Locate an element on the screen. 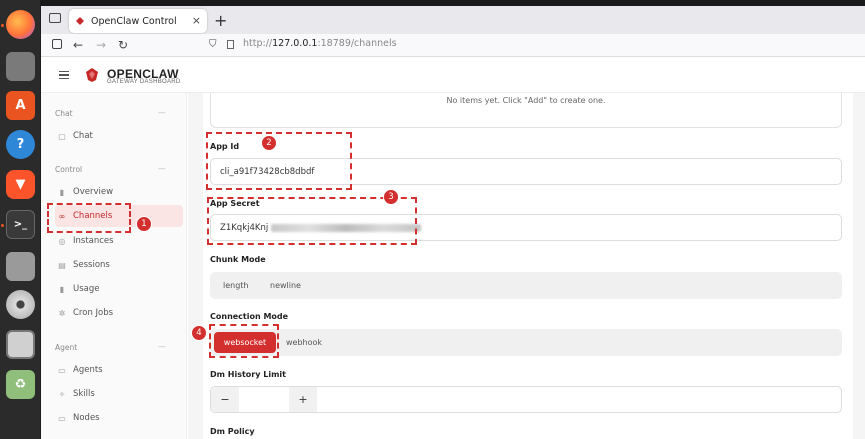 Image resolution: width=865 pixels, height=439 pixels. annotation-box-websocket is located at coordinates (244, 341).